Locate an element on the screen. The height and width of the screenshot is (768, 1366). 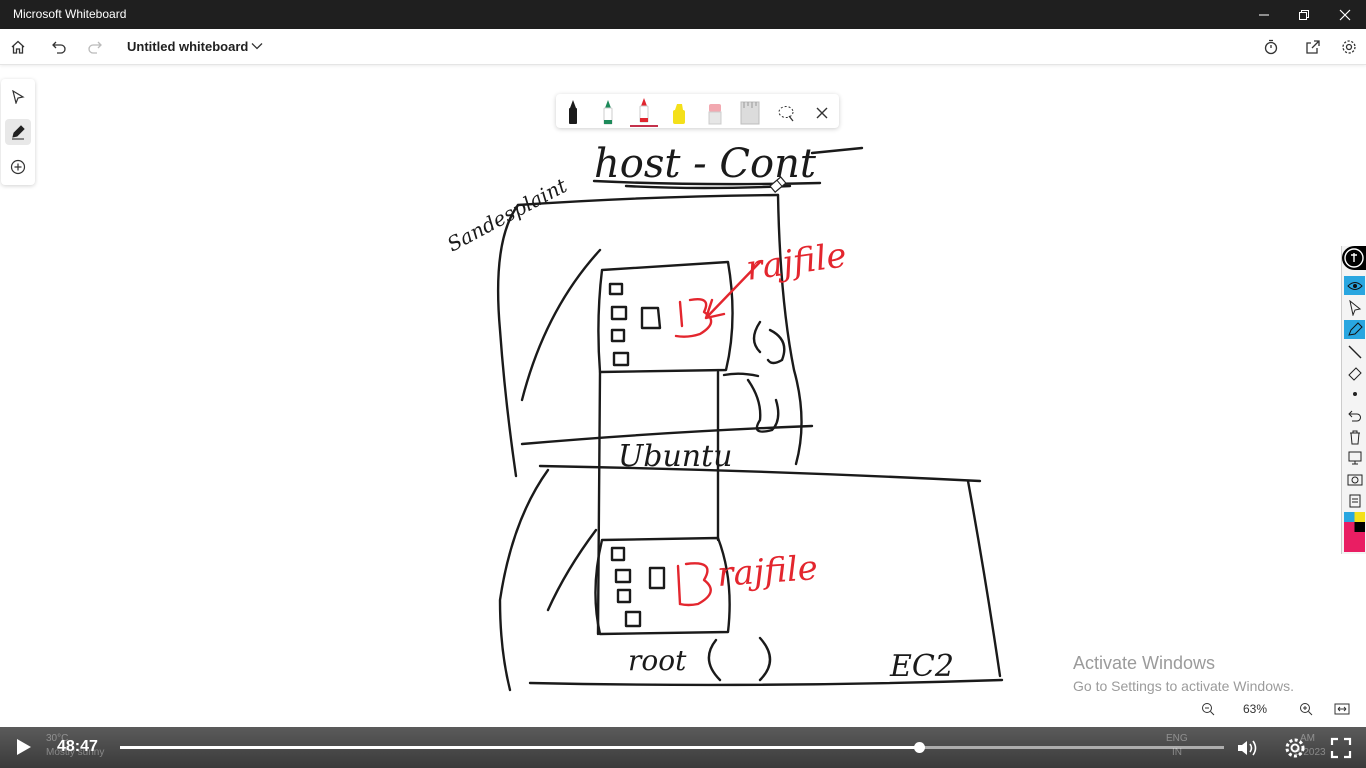
close-window-button is located at coordinates (1345, 14).